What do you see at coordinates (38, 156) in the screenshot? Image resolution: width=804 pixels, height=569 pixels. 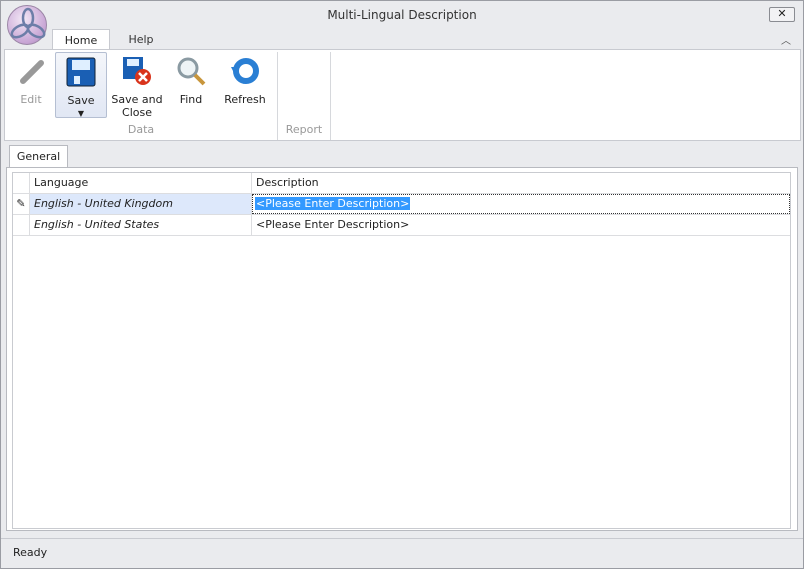 I see `tab-general: General` at bounding box center [38, 156].